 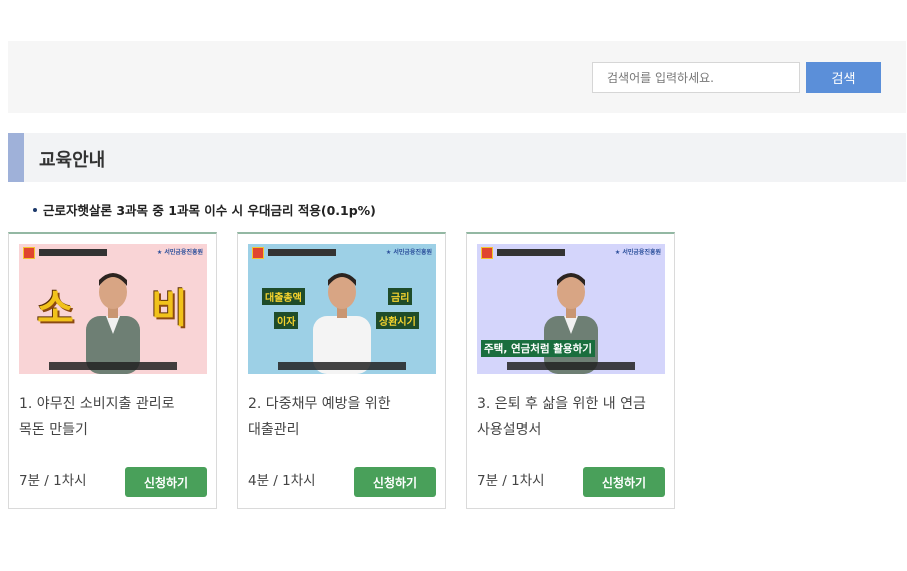 I want to click on search-bar: 검색, so click(x=457, y=77).